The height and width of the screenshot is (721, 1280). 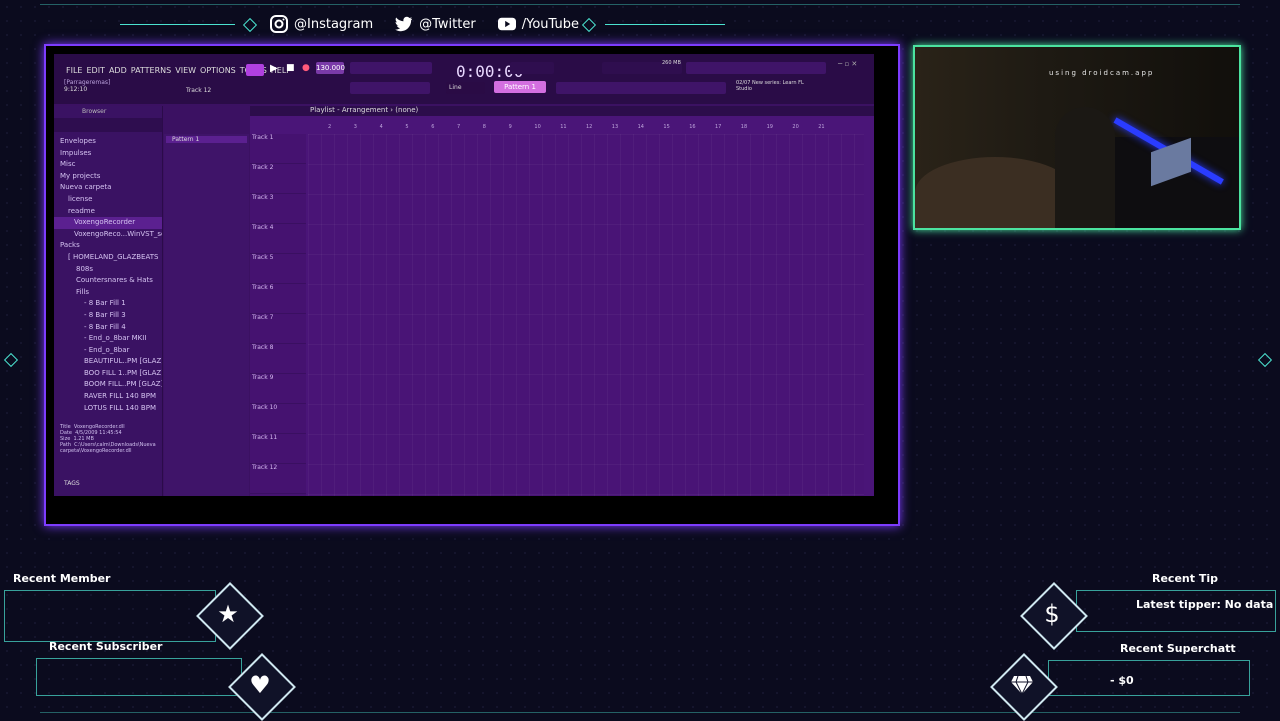 What do you see at coordinates (1149, 678) in the screenshot?
I see `superchat-panel-outline` at bounding box center [1149, 678].